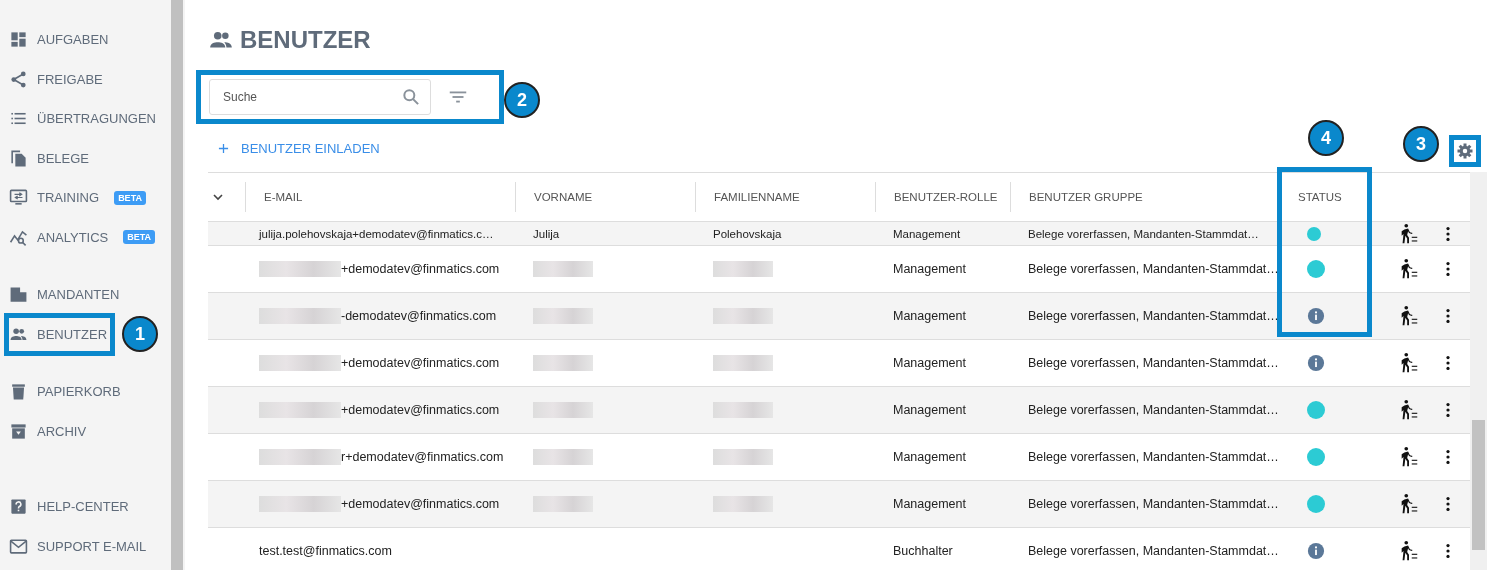 Image resolution: width=1493 pixels, height=570 pixels. Describe the element at coordinates (546, 233) in the screenshot. I see `first-name-cell: Julija` at that location.